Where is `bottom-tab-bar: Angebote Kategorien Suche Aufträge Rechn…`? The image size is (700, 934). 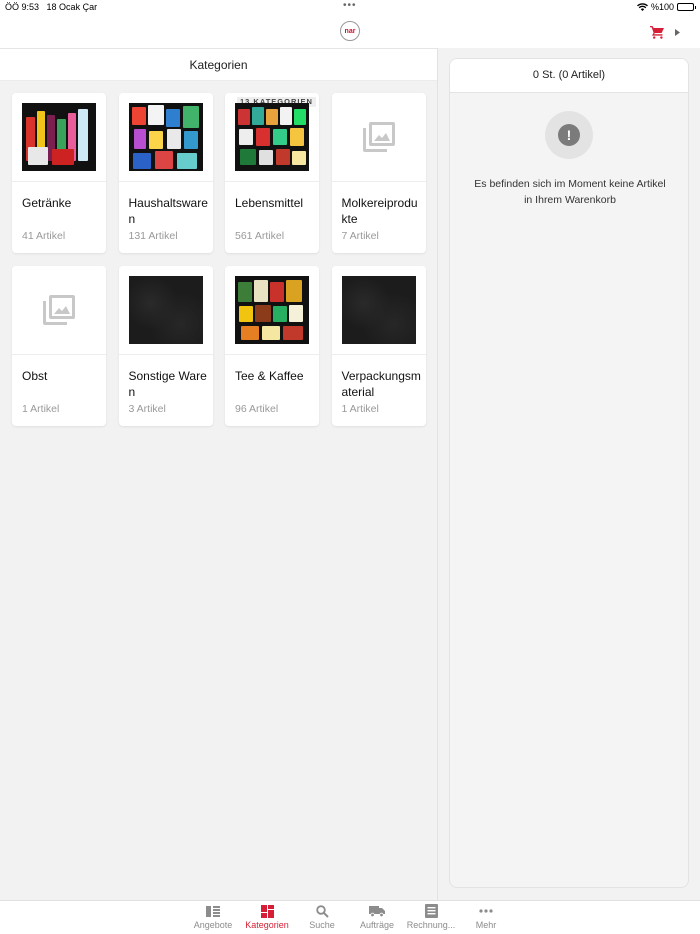 bottom-tab-bar: Angebote Kategorien Suche Aufträge Rechn… is located at coordinates (350, 917).